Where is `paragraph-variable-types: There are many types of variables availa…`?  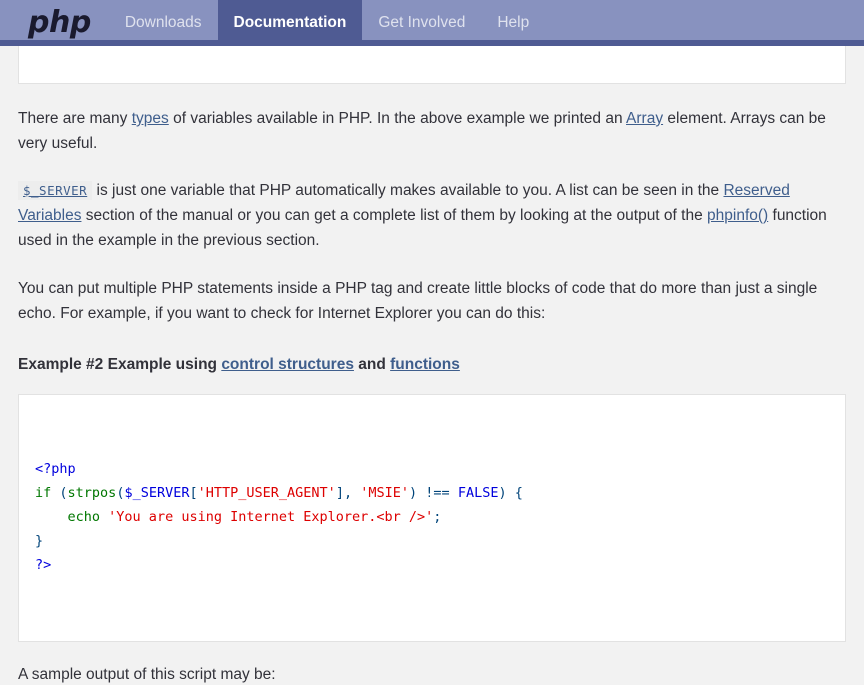
paragraph-variable-types: There are many types of variables availa… is located at coordinates (432, 131).